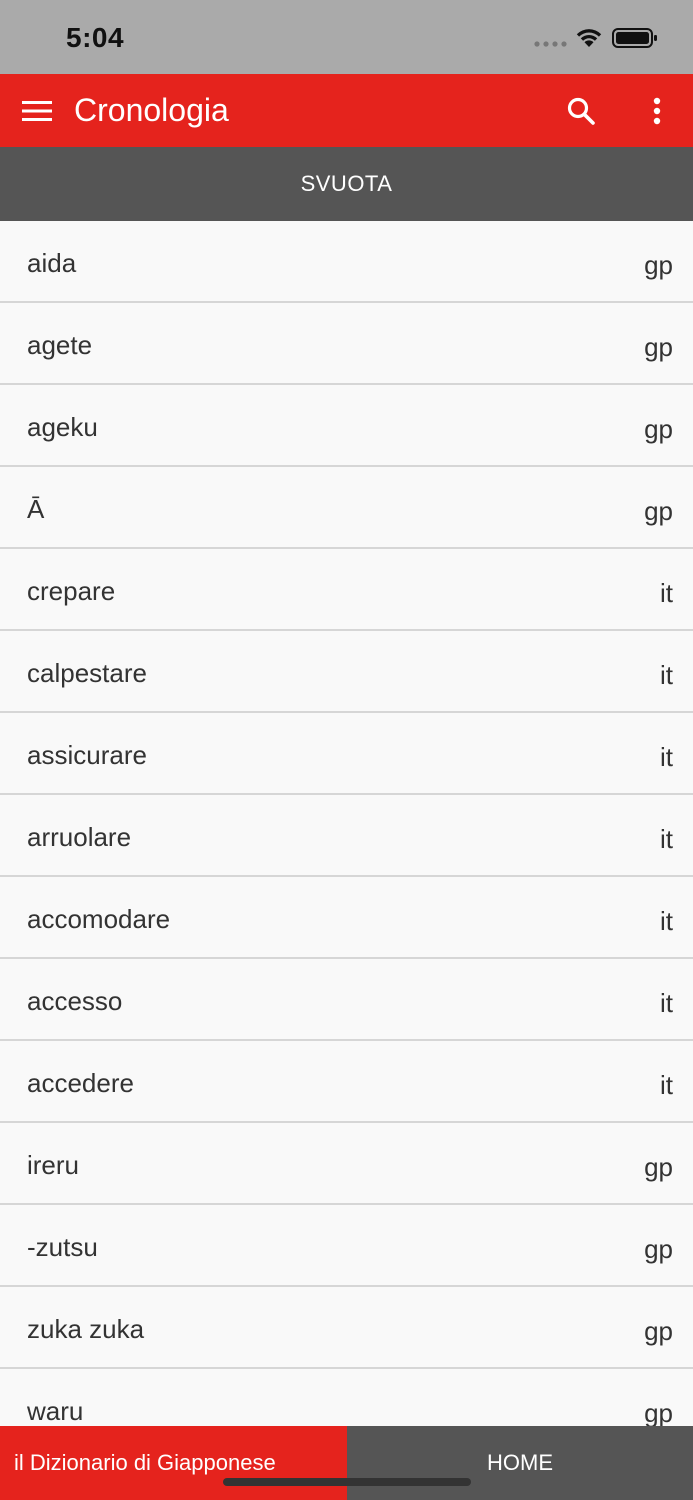 This screenshot has height=1500, width=693. I want to click on history-item: agete gp, so click(346, 344).